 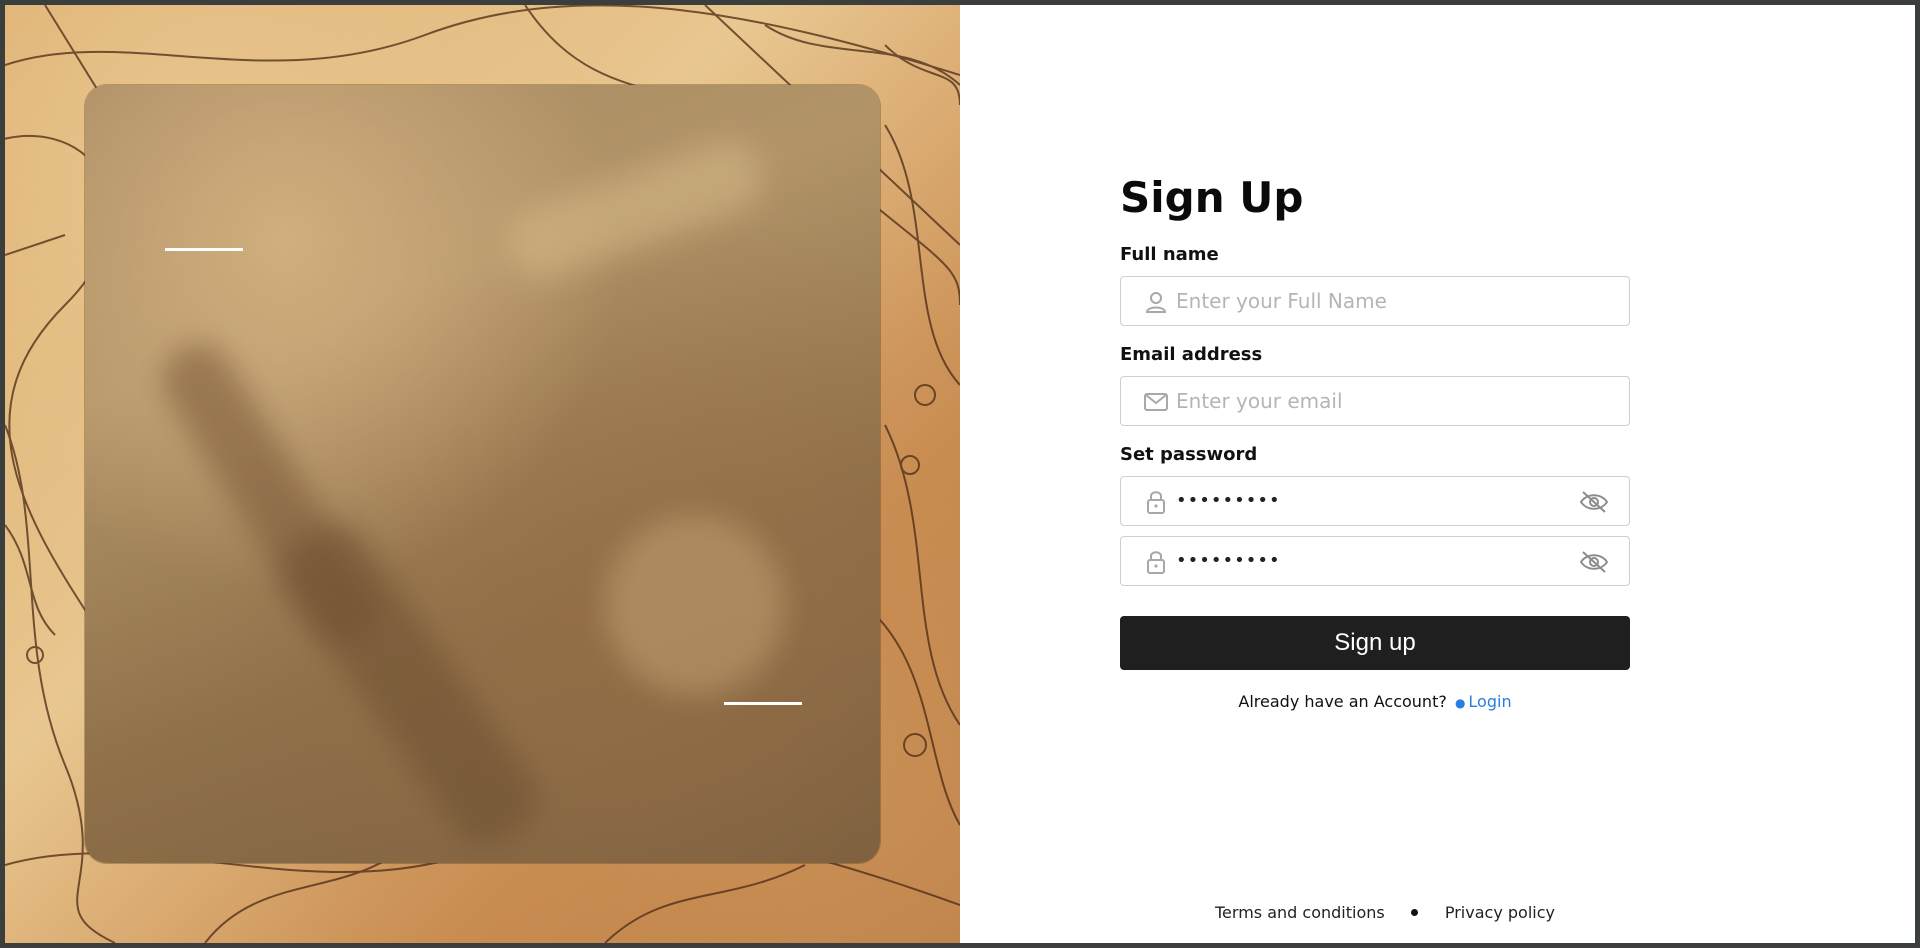 I want to click on signup-button: Sign up, so click(x=1375, y=643).